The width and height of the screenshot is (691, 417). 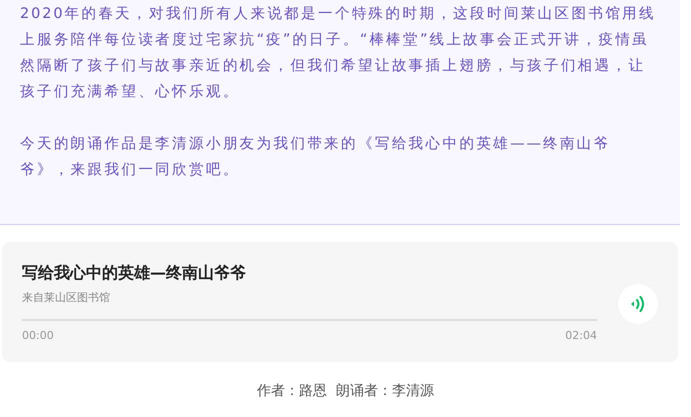 What do you see at coordinates (134, 273) in the screenshot?
I see `audio-title: 写给我心中的英雄—终南山爷爷` at bounding box center [134, 273].